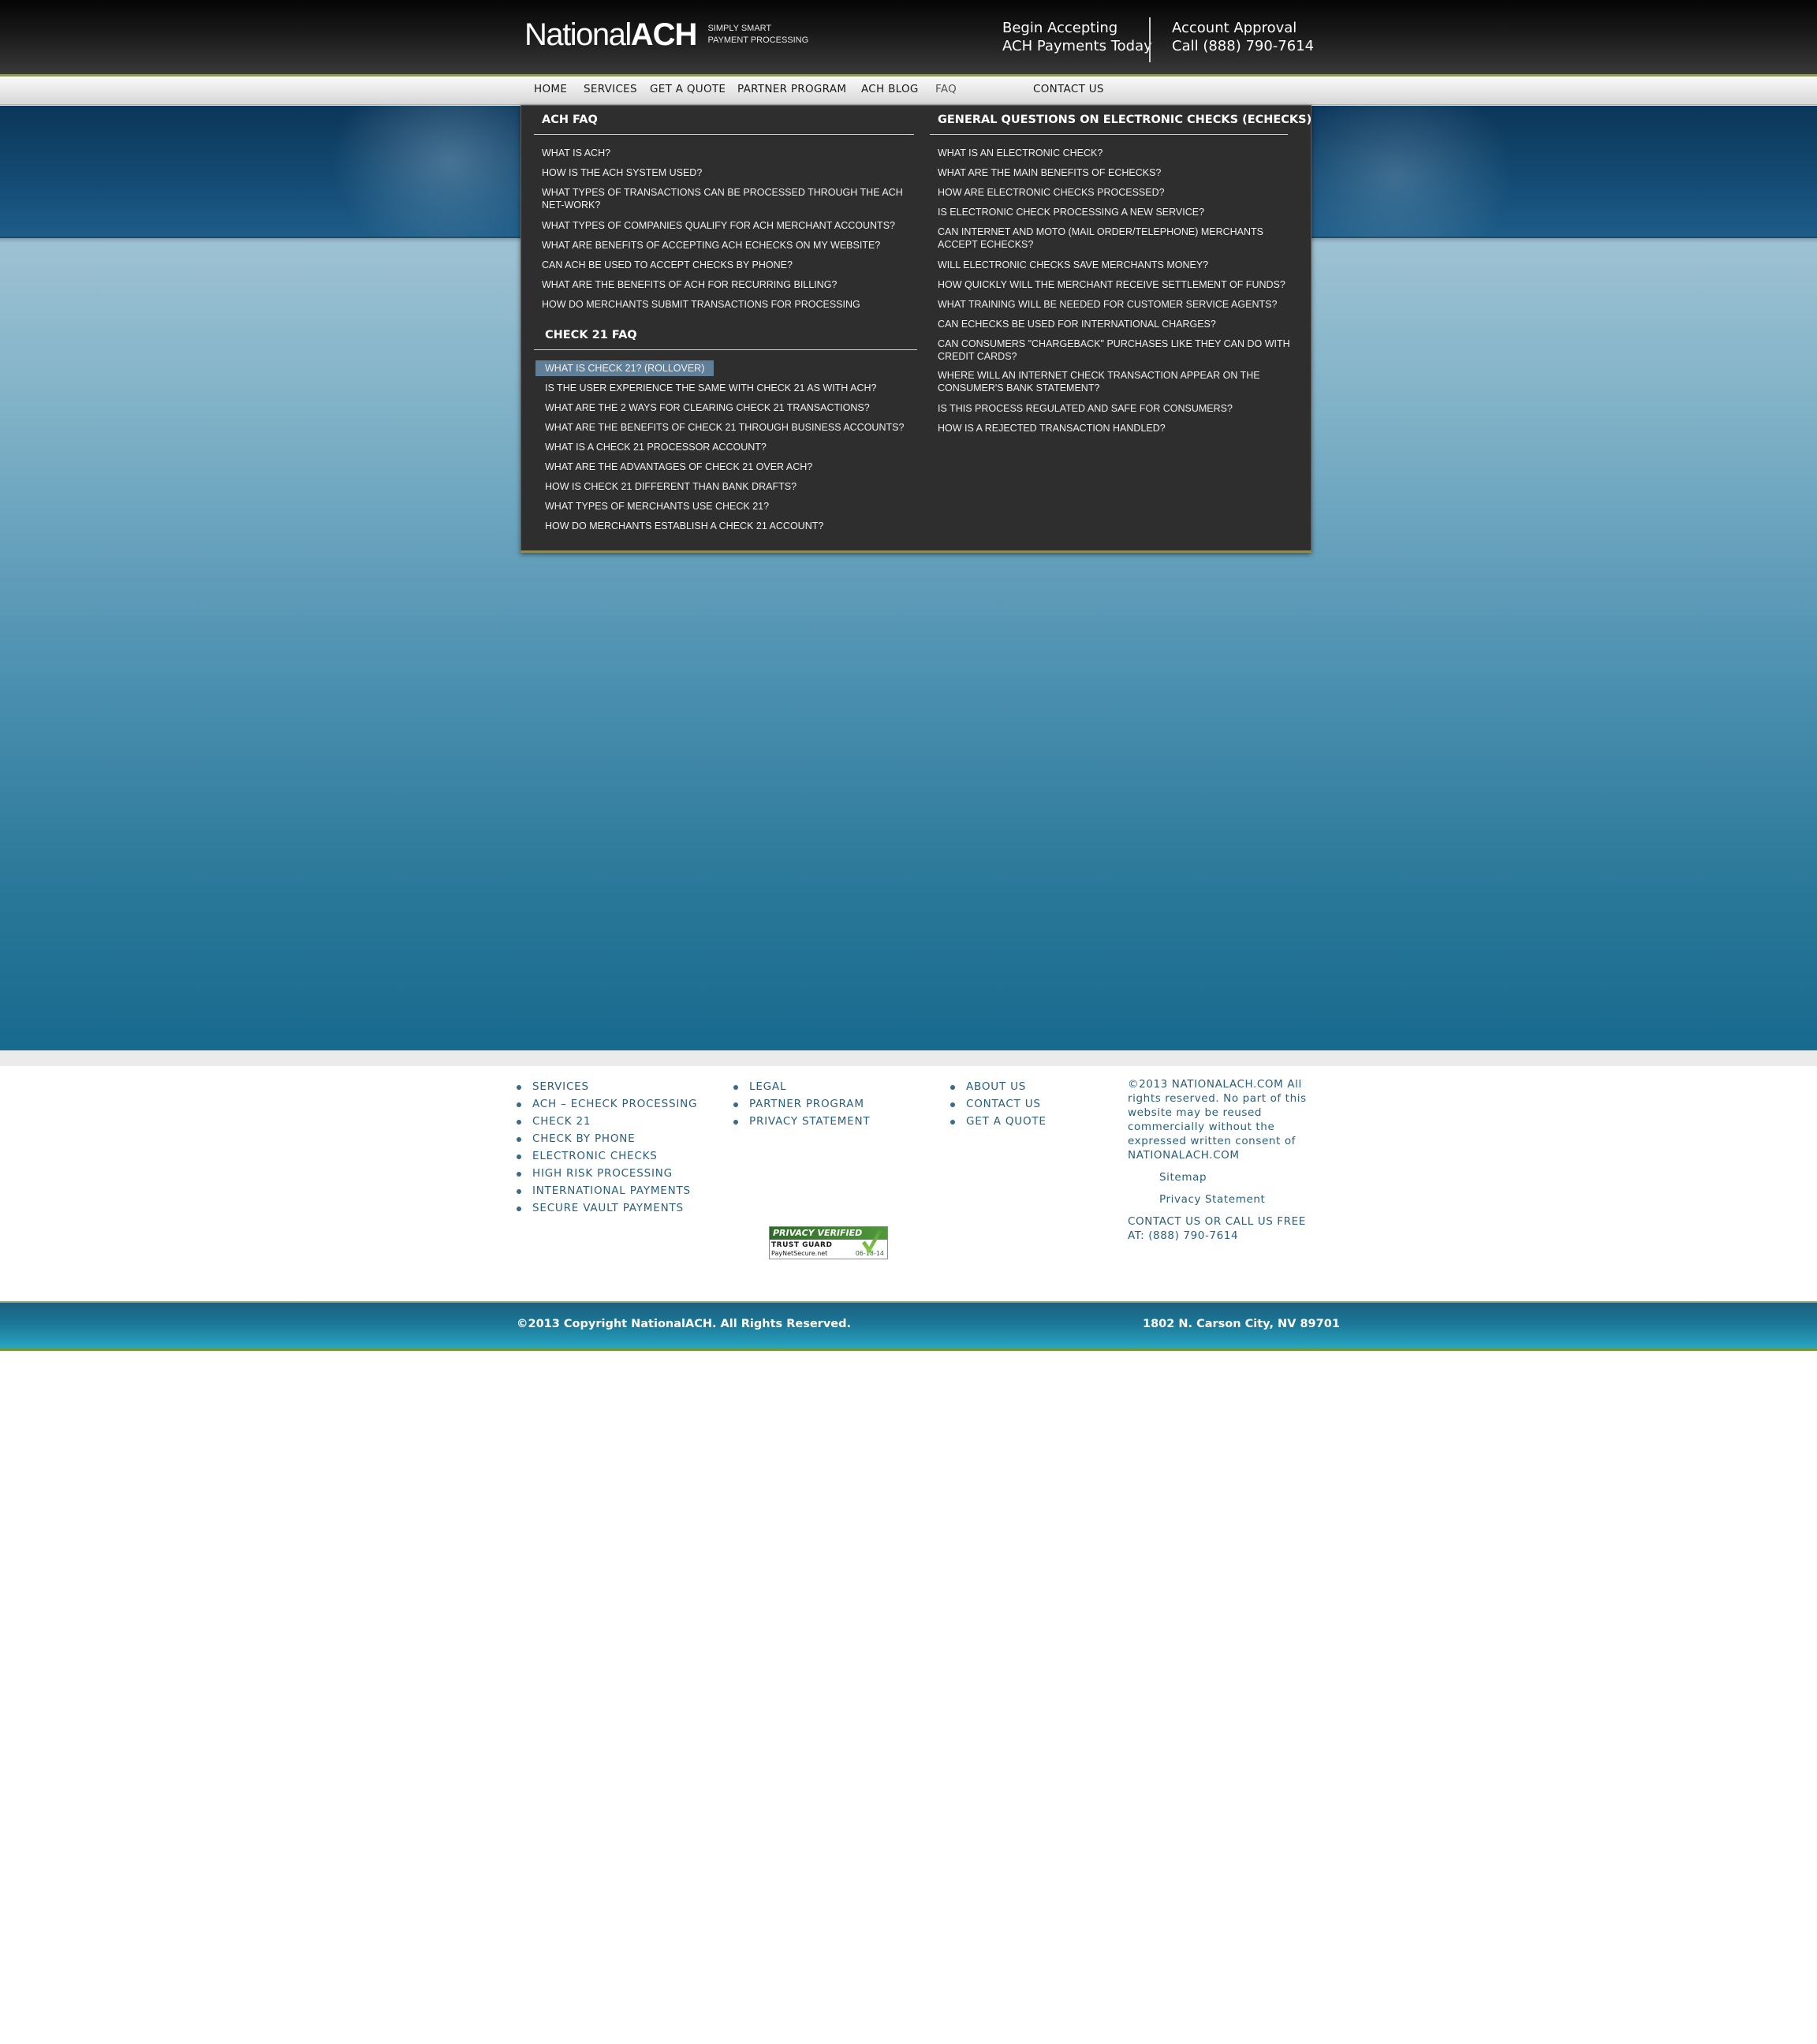 The image size is (1817, 2044). Describe the element at coordinates (657, 506) in the screenshot. I see `check21-faq-item: WHAT TYPES OF MERCHANTS USE CHECK 21?` at that location.